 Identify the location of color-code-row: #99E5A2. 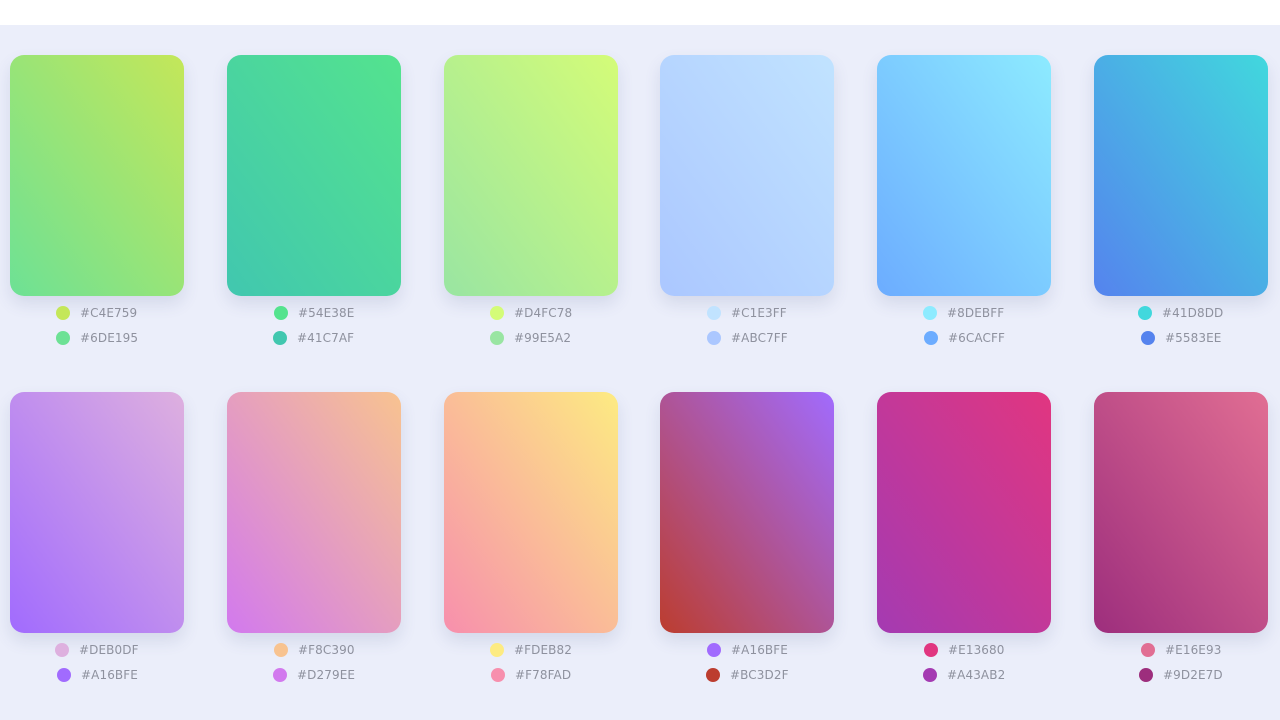
(530, 338).